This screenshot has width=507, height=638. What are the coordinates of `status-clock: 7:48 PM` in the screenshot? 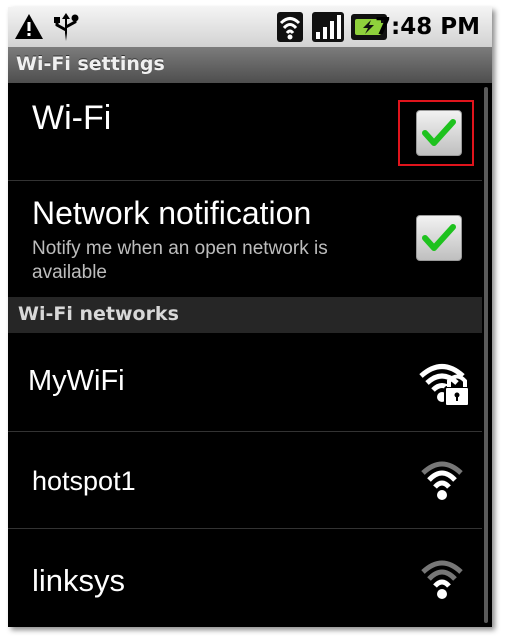 It's located at (427, 27).